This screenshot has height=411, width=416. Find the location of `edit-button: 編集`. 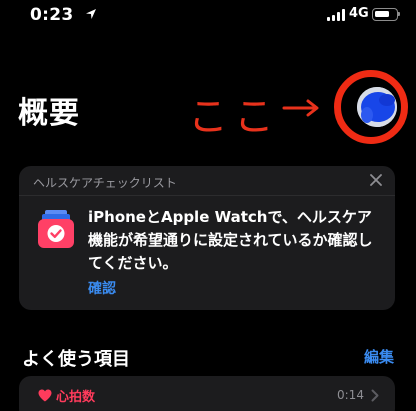

edit-button: 編集 is located at coordinates (379, 356).